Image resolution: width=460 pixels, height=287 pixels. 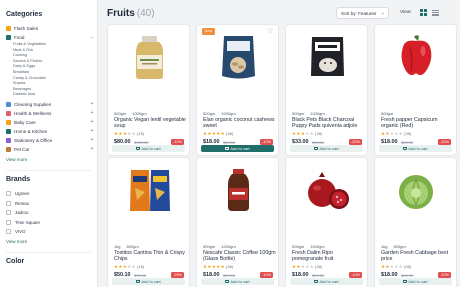 What do you see at coordinates (51, 28) in the screenshot?
I see `sidebar-category: Flash Sales` at bounding box center [51, 28].